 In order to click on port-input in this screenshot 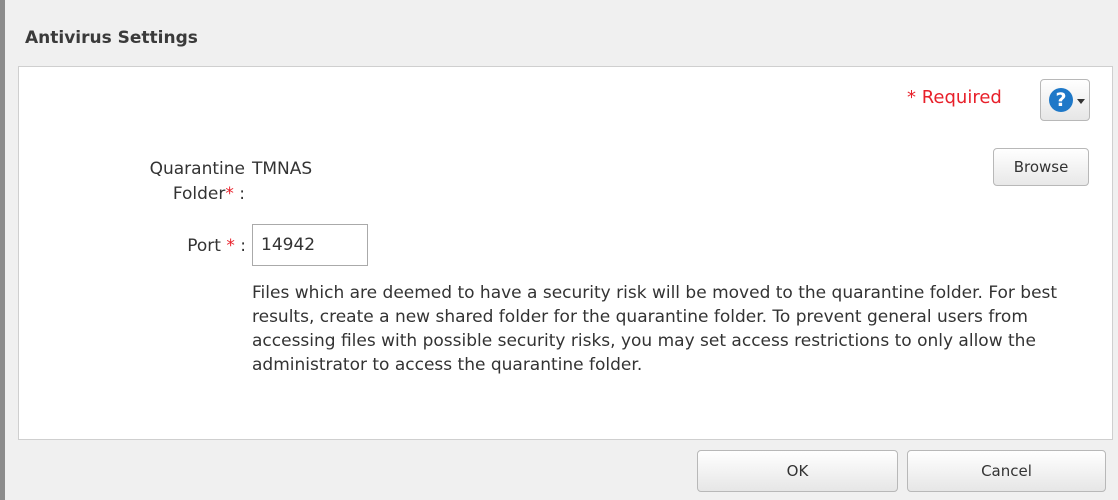, I will do `click(310, 245)`.